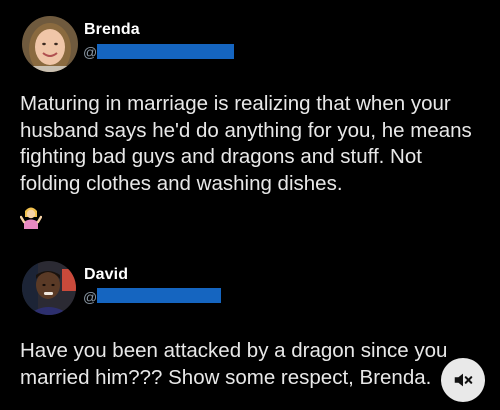 The height and width of the screenshot is (410, 500). I want to click on woman-shrugging-icon, so click(31, 217).